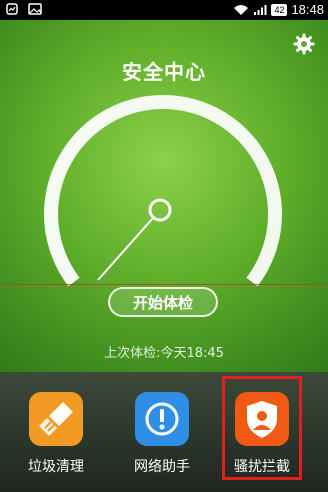  I want to click on gauge-needle, so click(125, 249).